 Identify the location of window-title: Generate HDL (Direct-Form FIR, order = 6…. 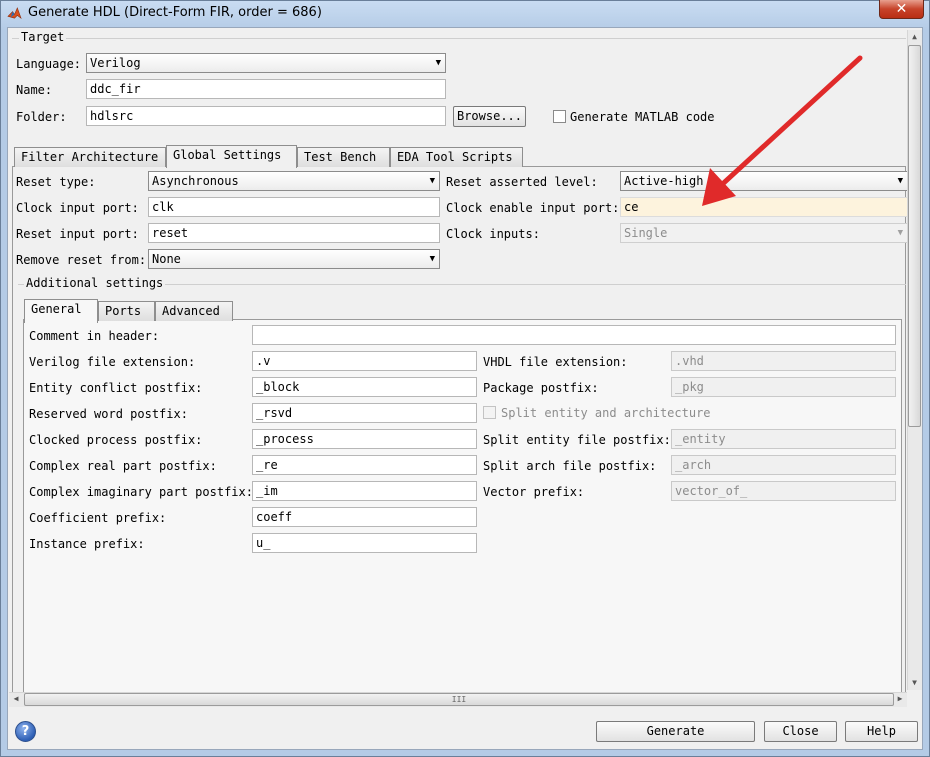
(175, 12).